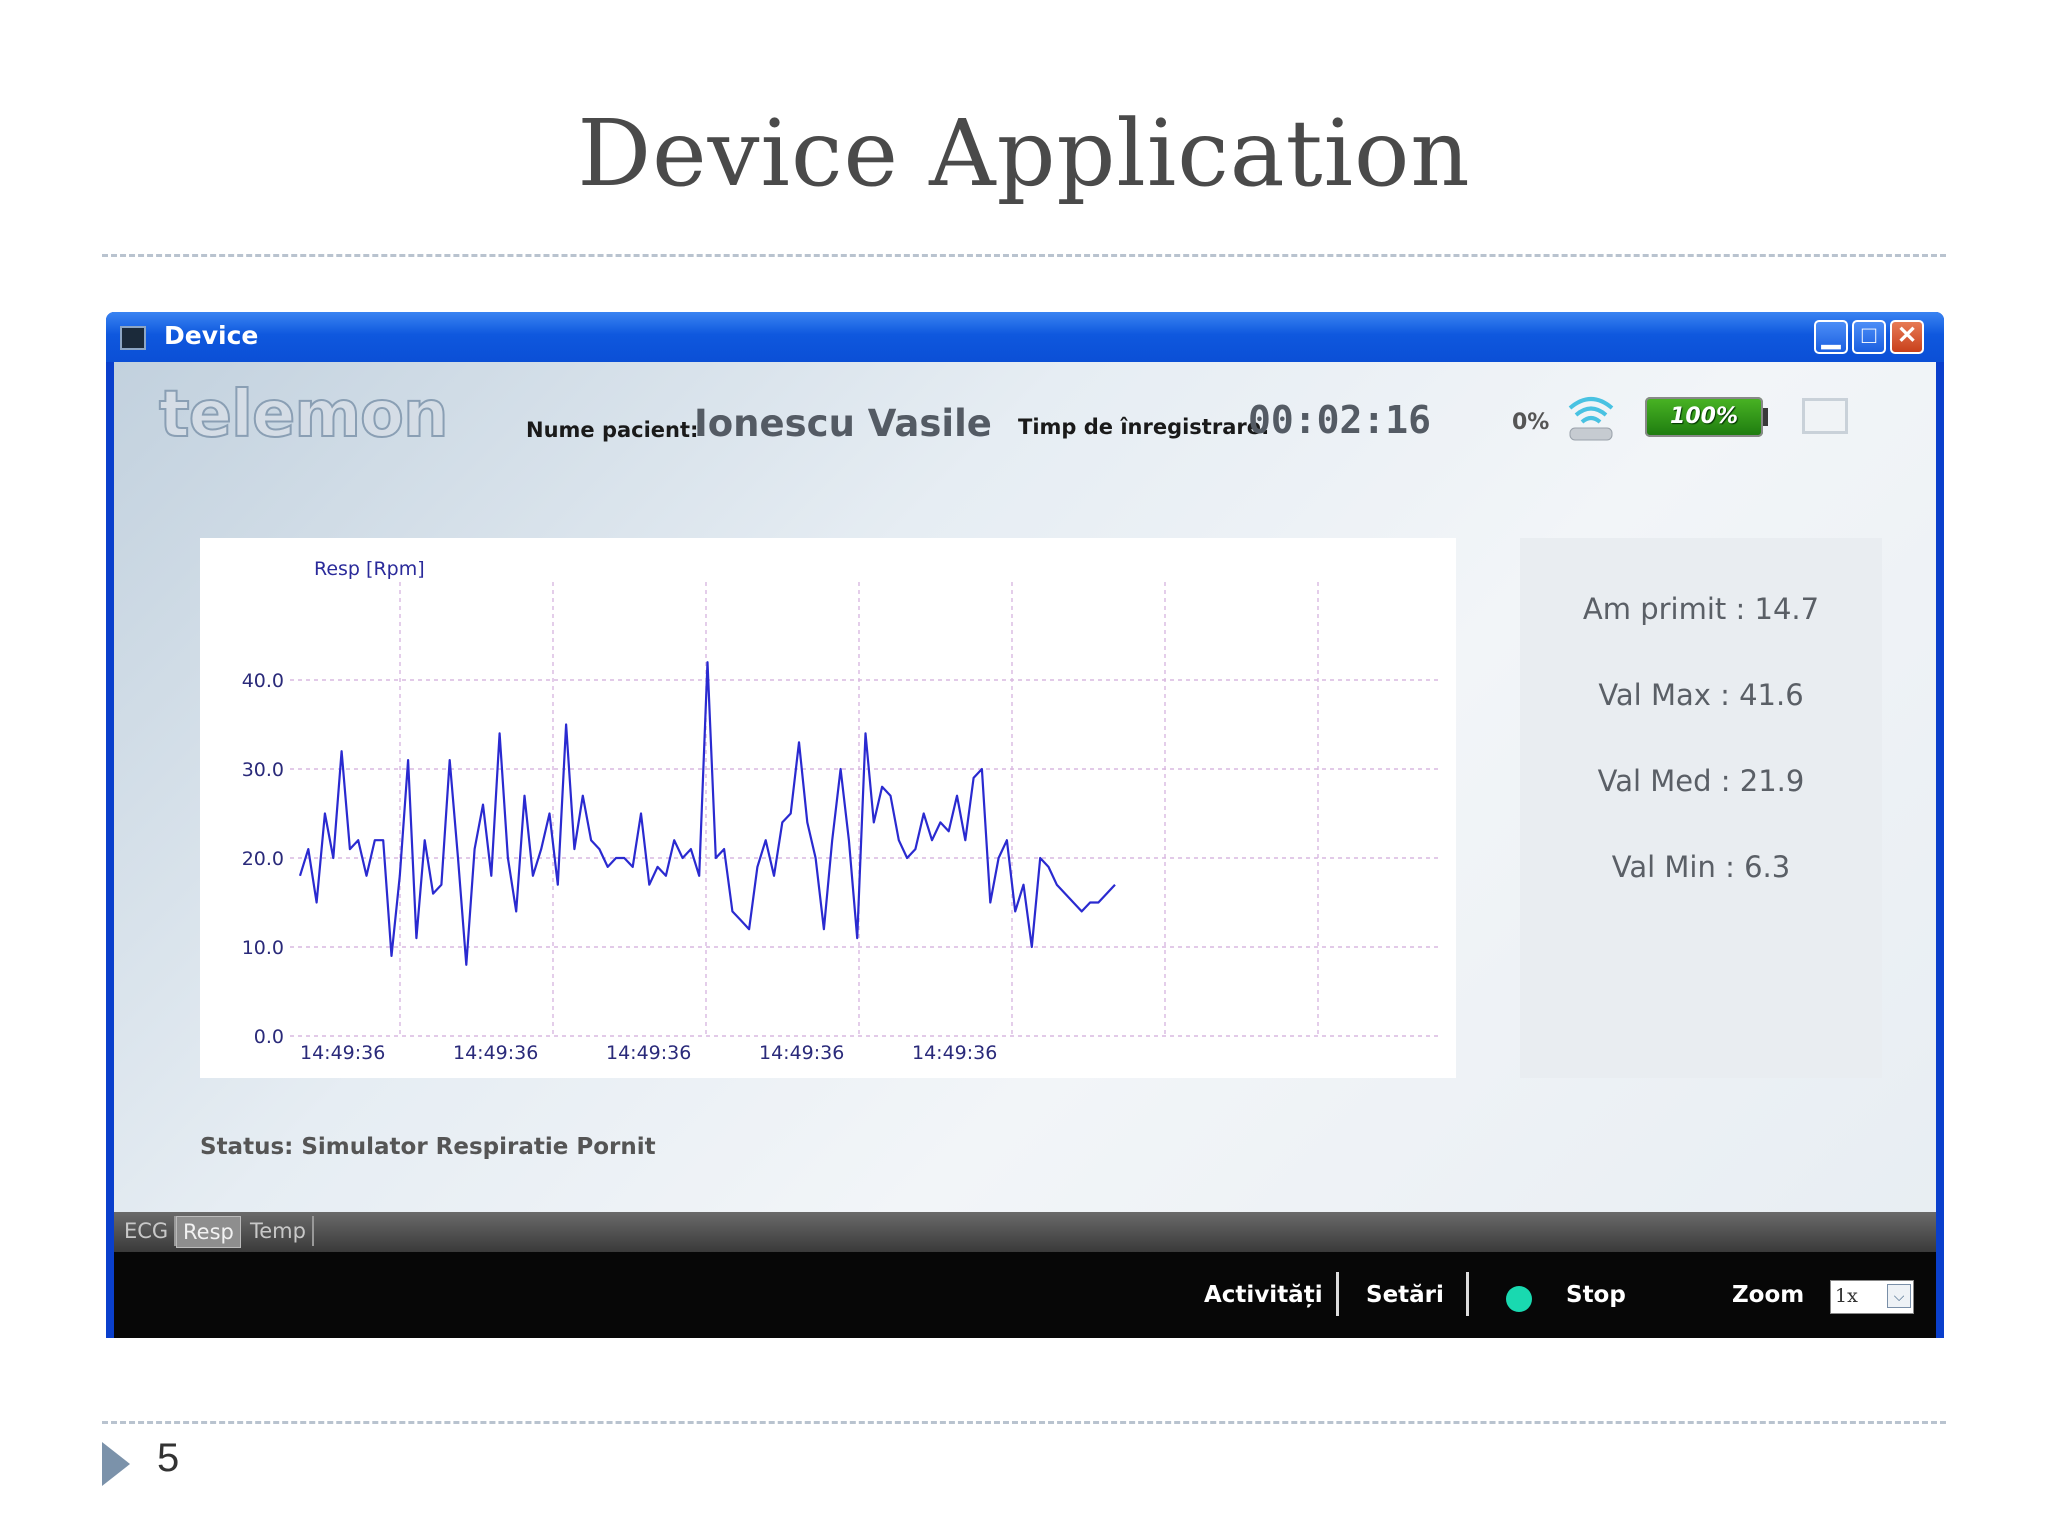 Image resolution: width=2048 pixels, height=1536 pixels. What do you see at coordinates (1765, 417) in the screenshot?
I see `battery-tip` at bounding box center [1765, 417].